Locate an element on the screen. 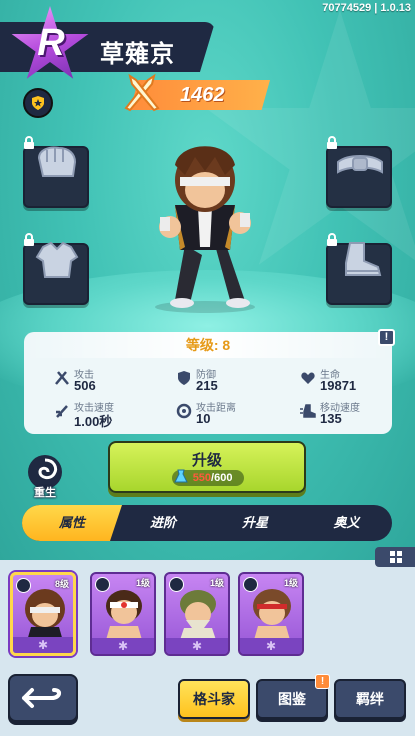 The width and height of the screenshot is (415, 736). boot-speed-icon is located at coordinates (308, 411).